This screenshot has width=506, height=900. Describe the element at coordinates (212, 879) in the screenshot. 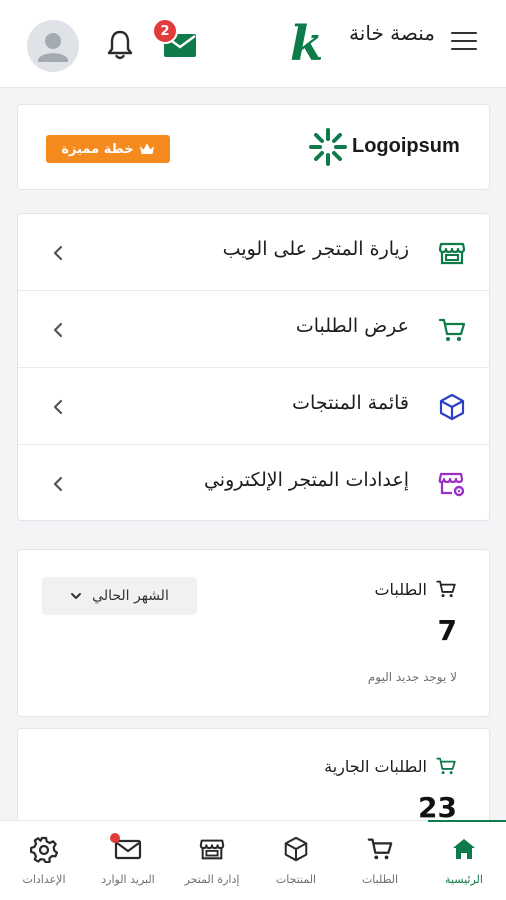

I see `nav-tab-label: إدارة المتجر` at that location.